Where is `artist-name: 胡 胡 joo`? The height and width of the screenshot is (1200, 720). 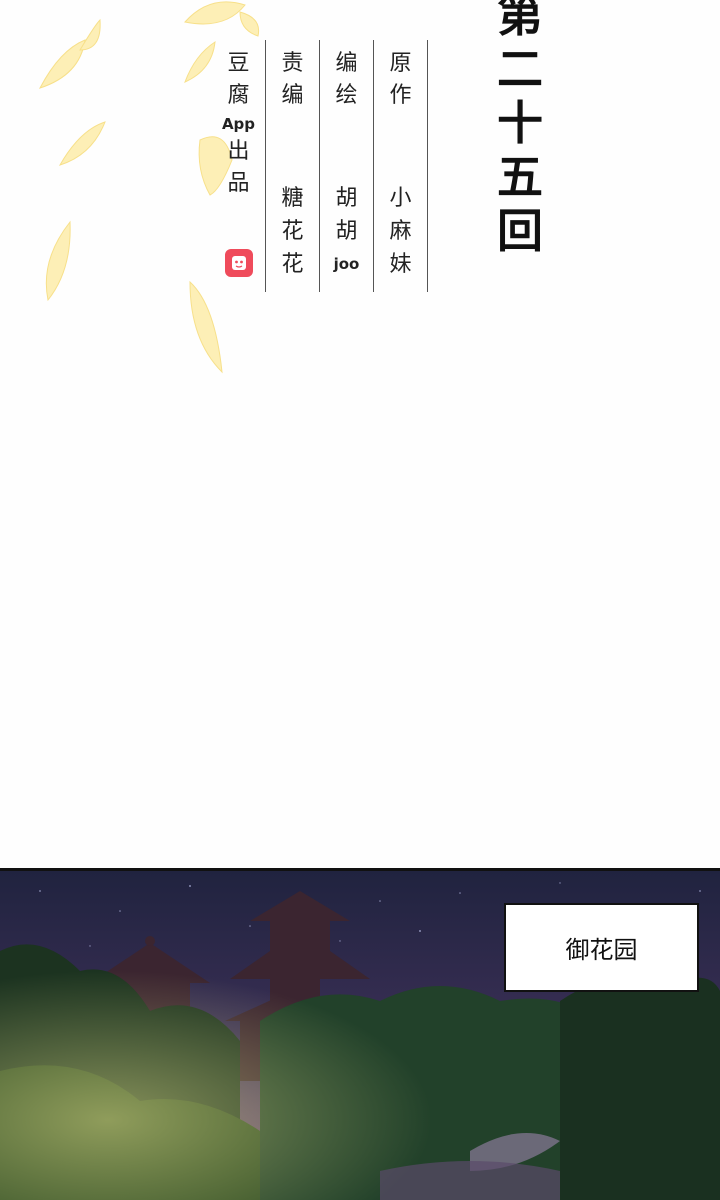 artist-name: 胡 胡 joo is located at coordinates (347, 231).